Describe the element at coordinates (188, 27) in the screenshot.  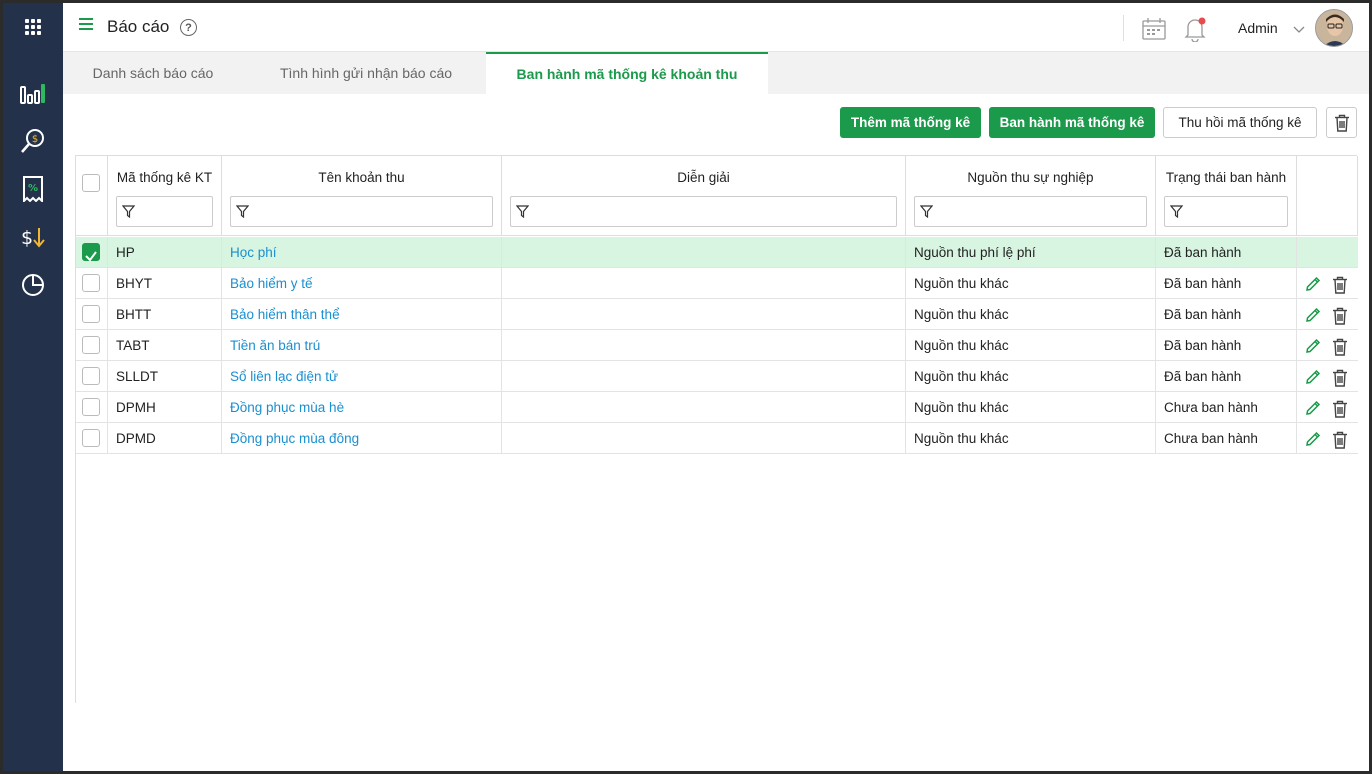
I see `help-icon: ?` at that location.